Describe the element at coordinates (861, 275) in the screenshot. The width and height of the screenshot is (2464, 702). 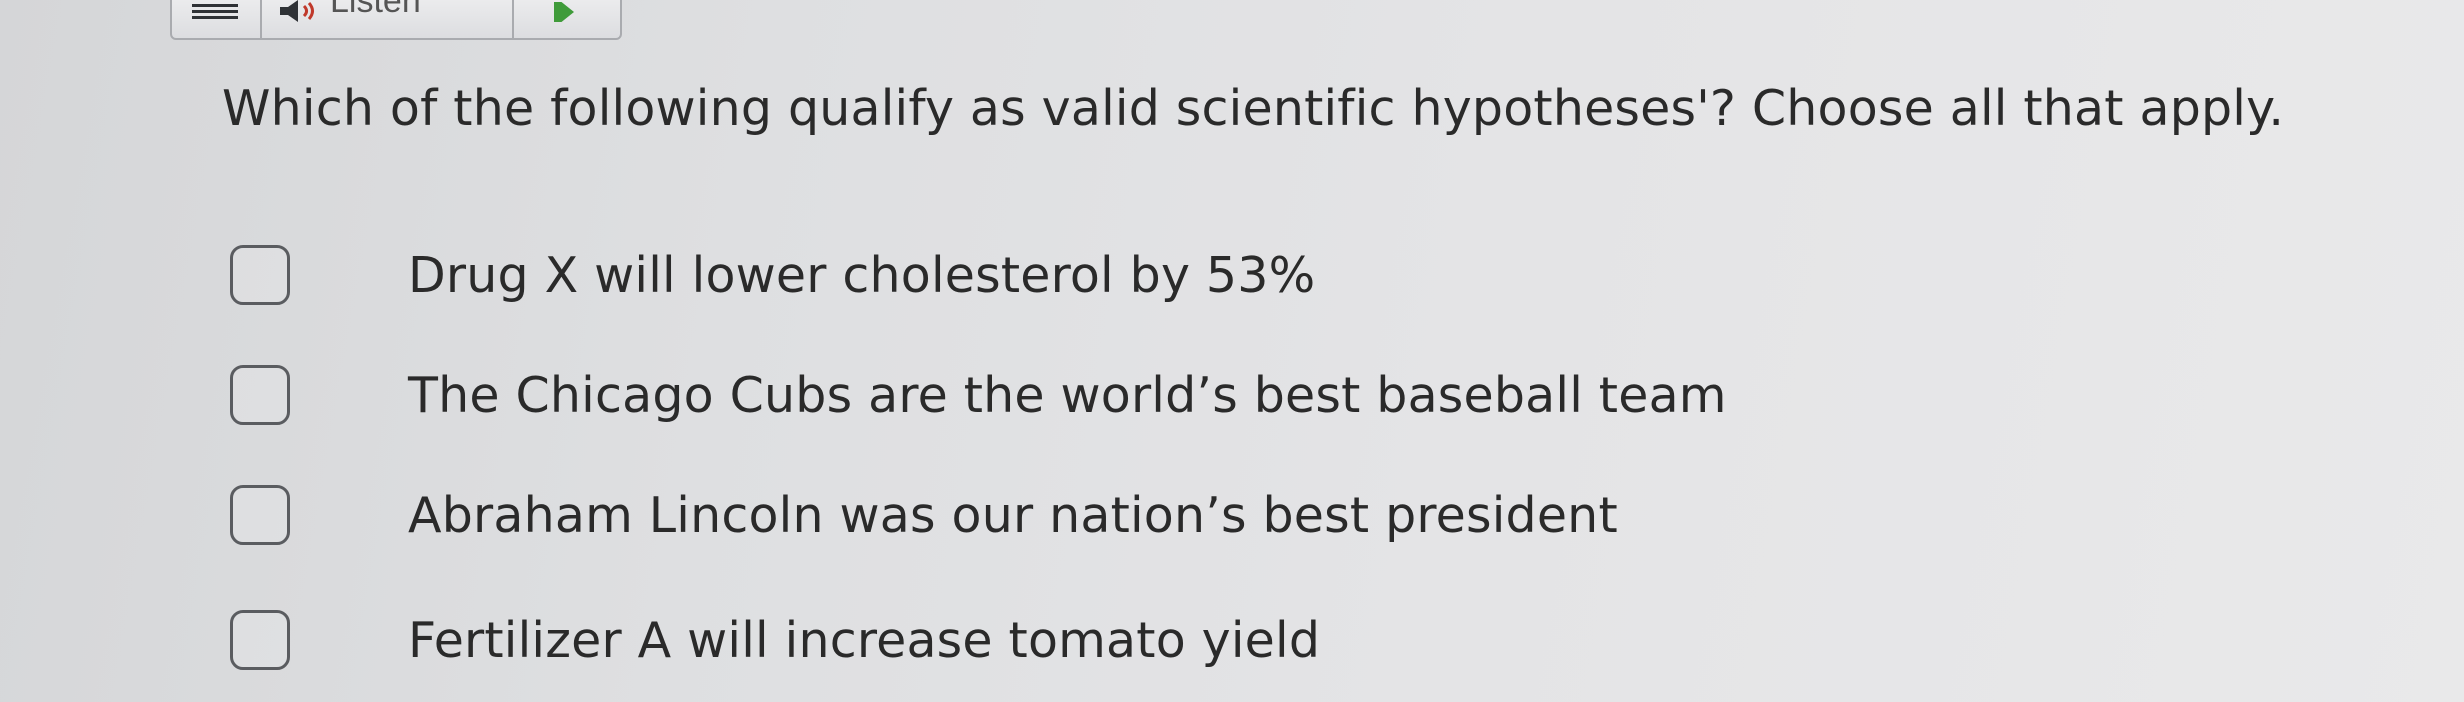
I see `option-label: Drug X will lower cholesterol by 53%` at that location.